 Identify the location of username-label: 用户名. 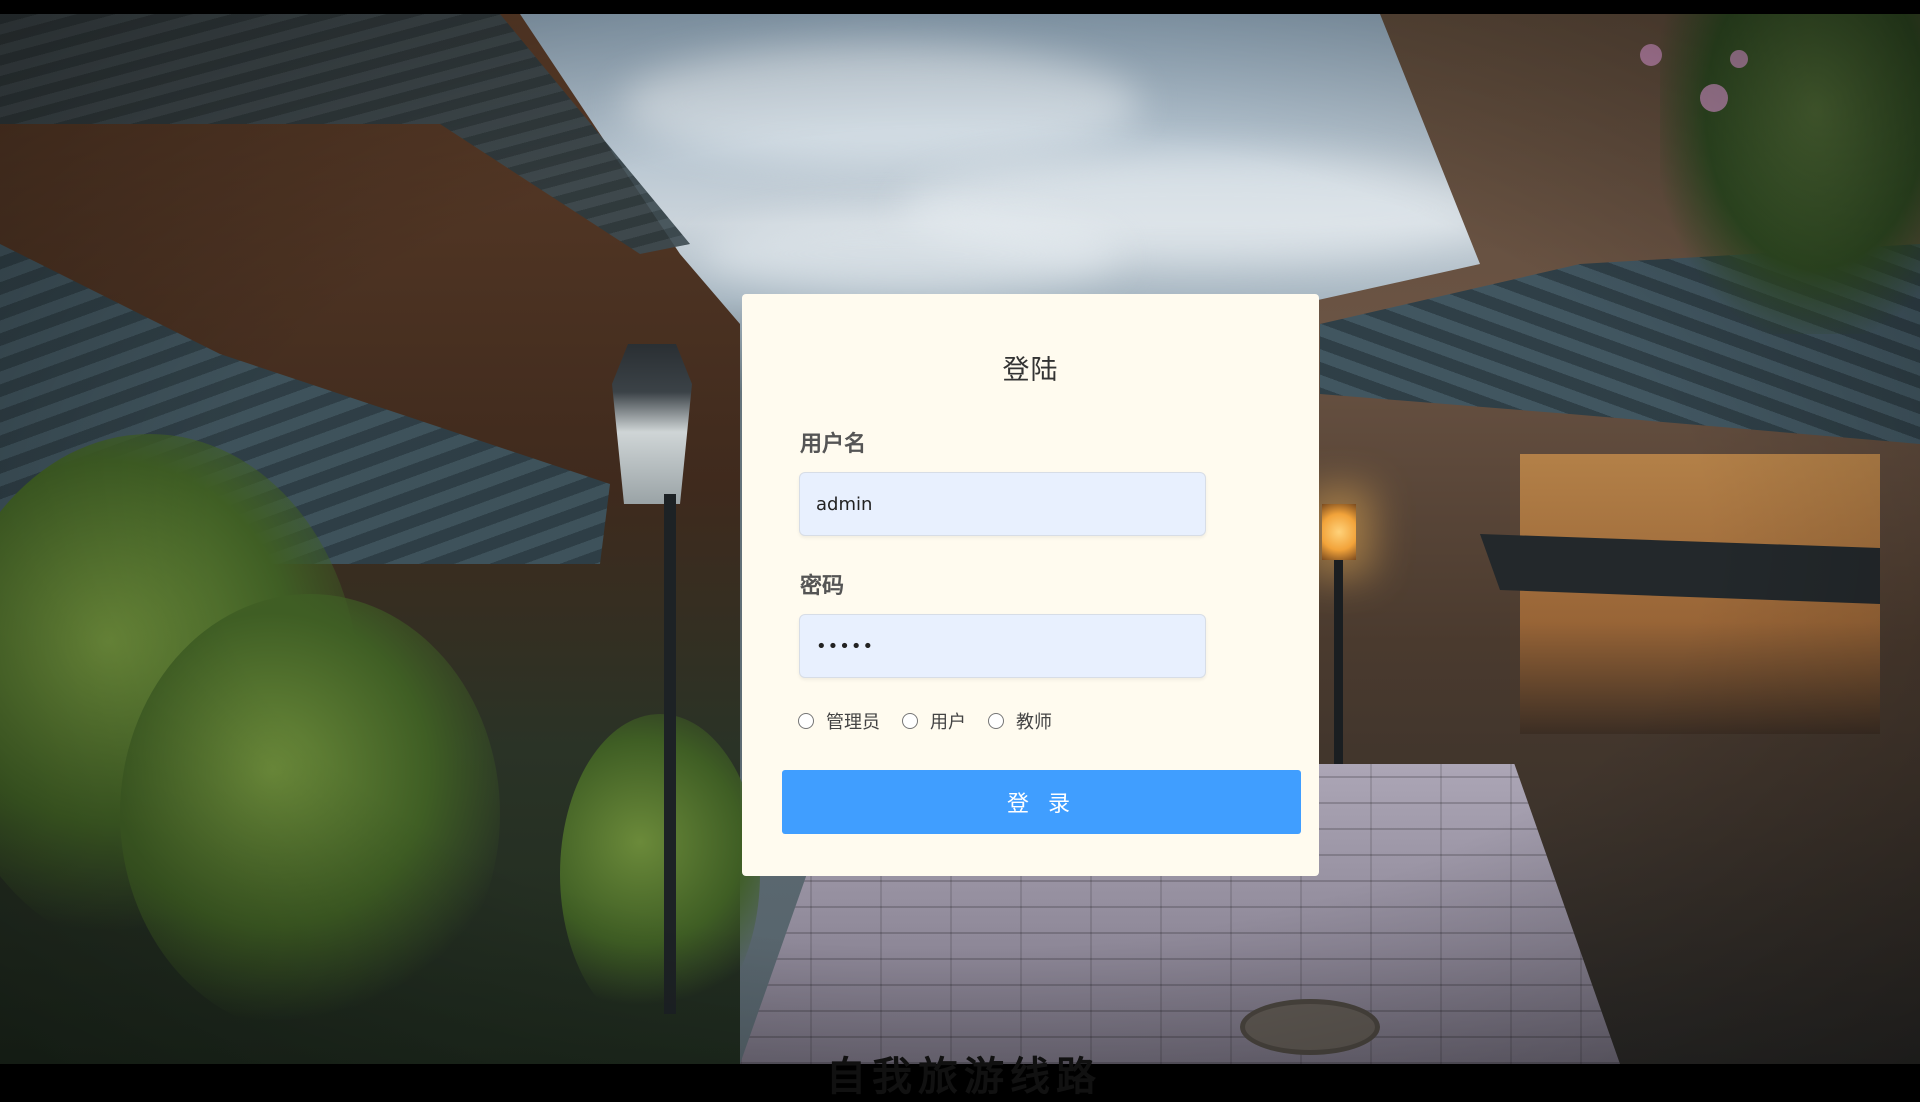
(833, 444).